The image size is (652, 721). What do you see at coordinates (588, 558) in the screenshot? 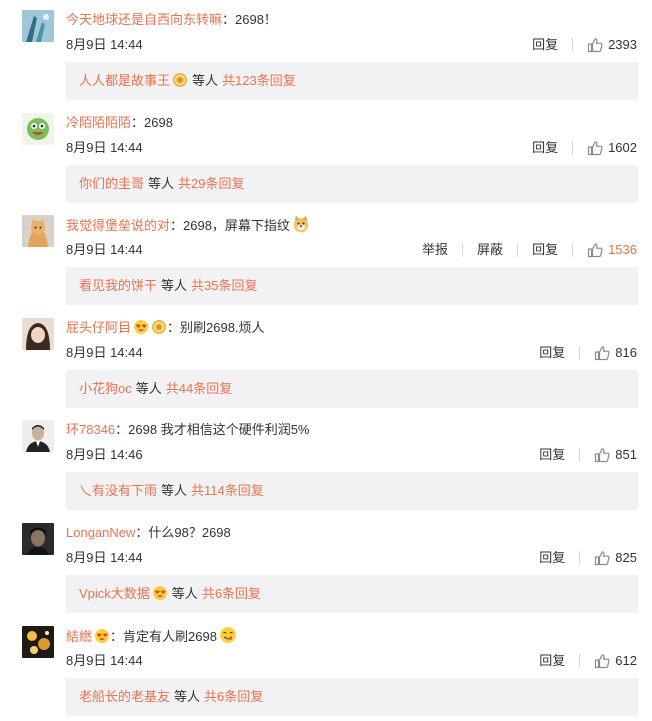
I see `comment-actions: 回复 825` at bounding box center [588, 558].